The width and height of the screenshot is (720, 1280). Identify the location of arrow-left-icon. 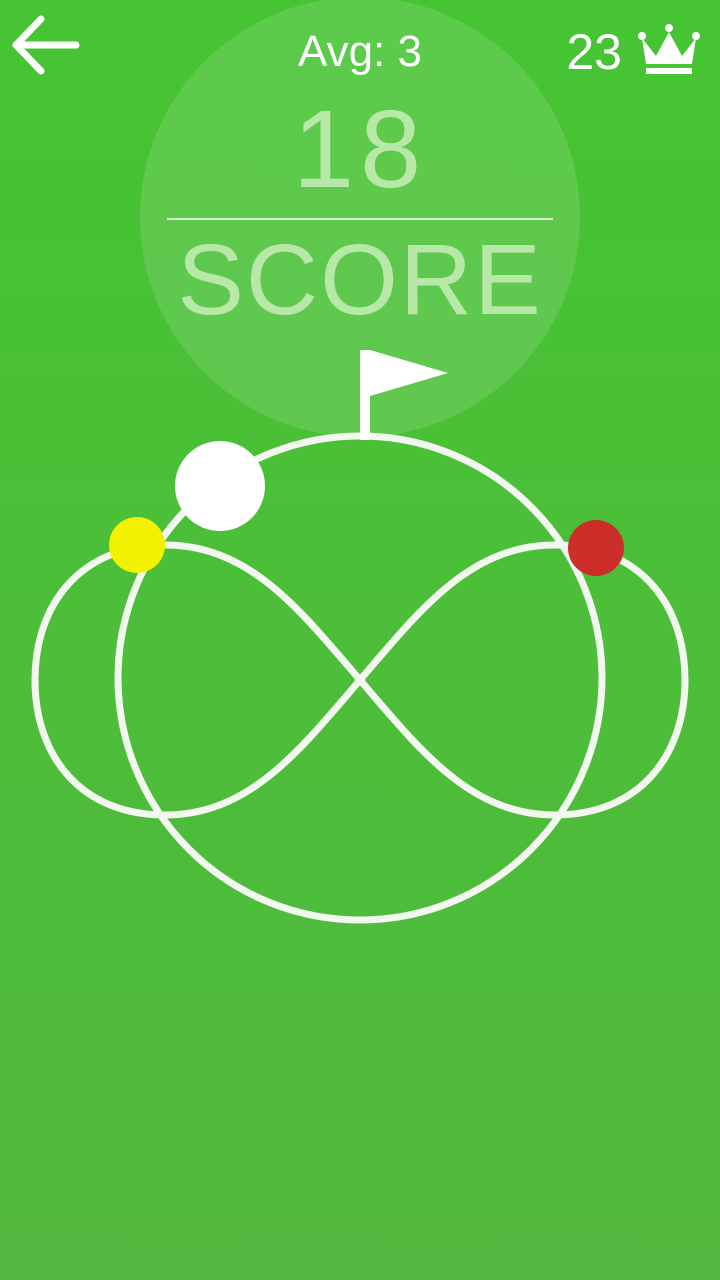
(46, 45).